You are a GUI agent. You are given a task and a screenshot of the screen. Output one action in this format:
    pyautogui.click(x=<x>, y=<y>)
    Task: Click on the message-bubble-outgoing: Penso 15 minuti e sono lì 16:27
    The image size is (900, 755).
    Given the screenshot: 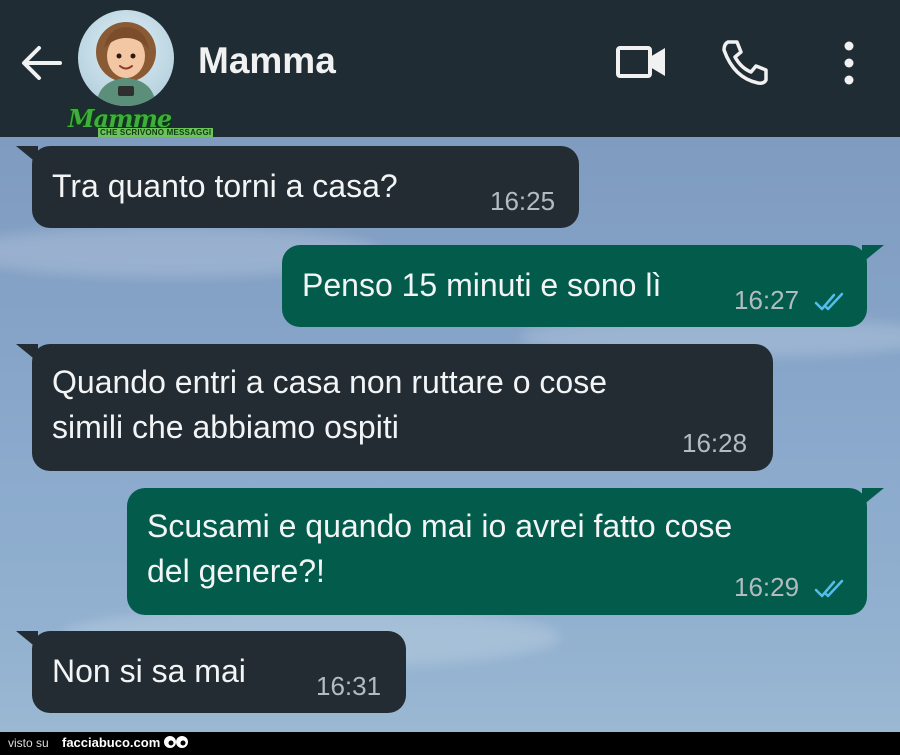 What is the action you would take?
    pyautogui.click(x=574, y=286)
    